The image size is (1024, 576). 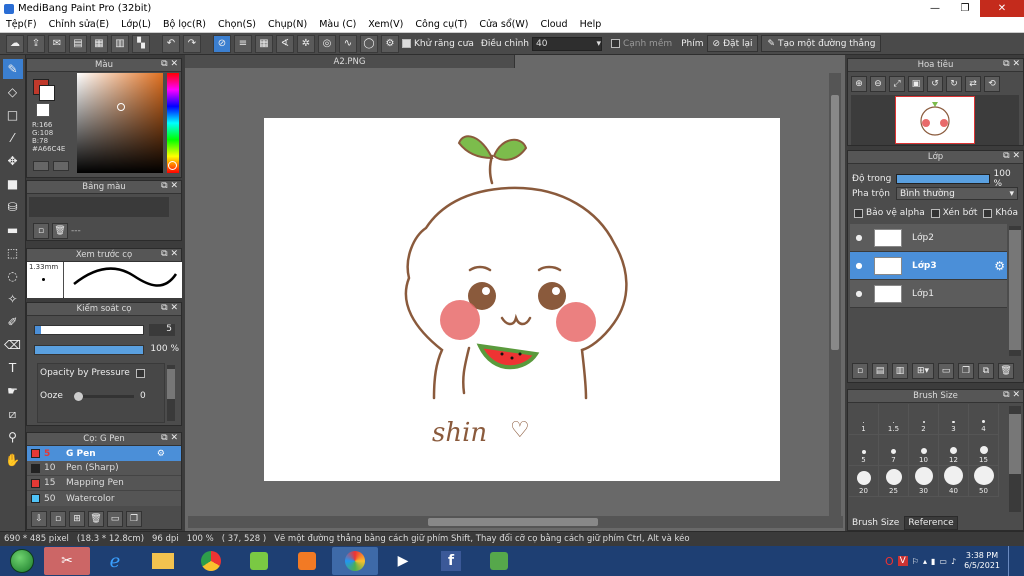 What do you see at coordinates (13, 345) in the screenshot?
I see `select-eraser-icon: ⌫` at bounding box center [13, 345].